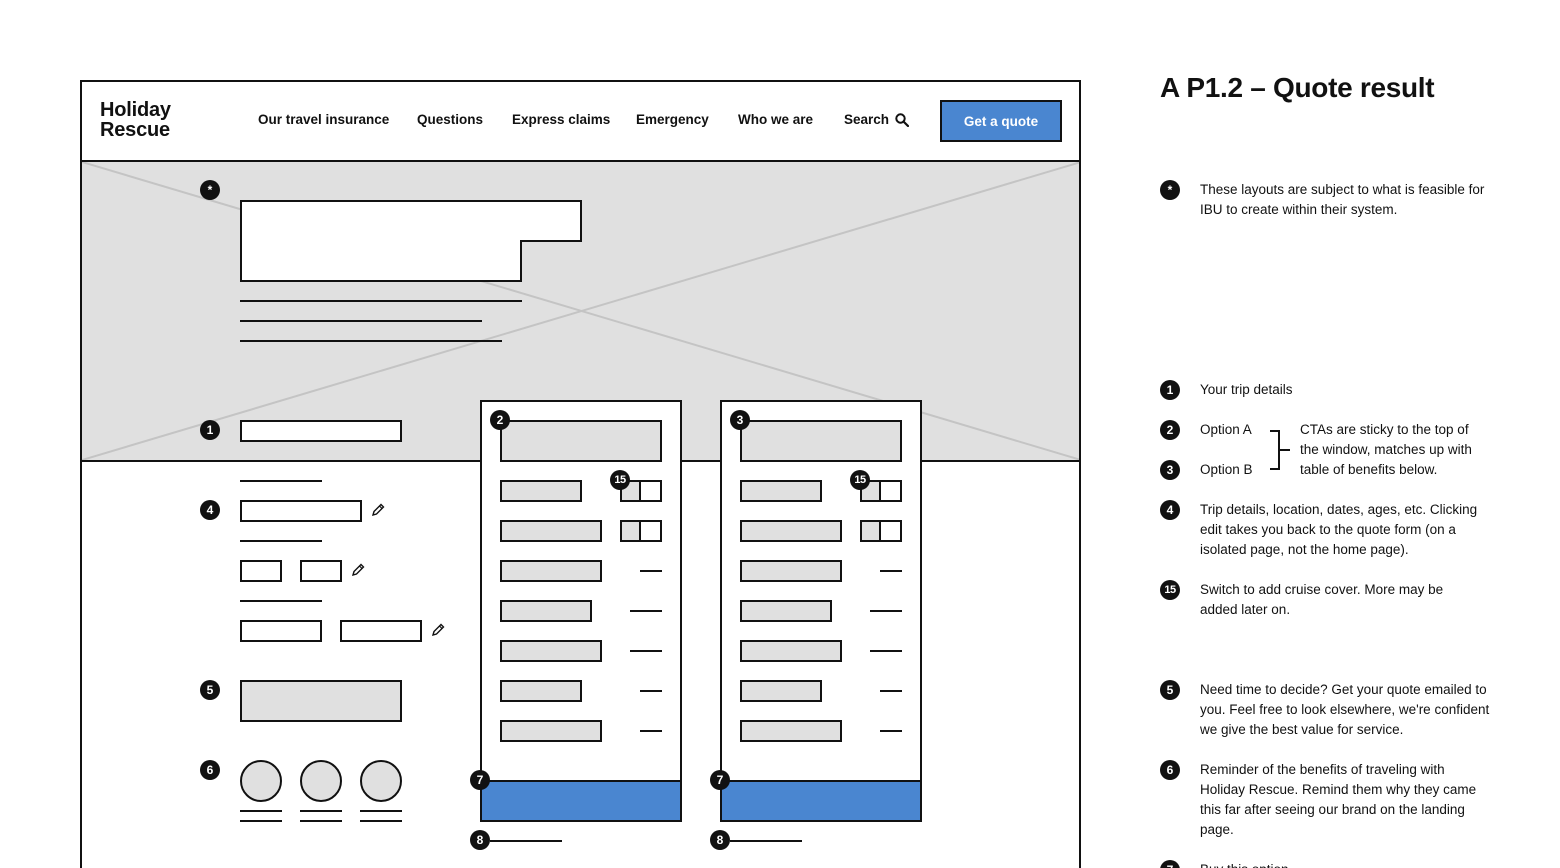  I want to click on date-to-field, so click(321, 571).